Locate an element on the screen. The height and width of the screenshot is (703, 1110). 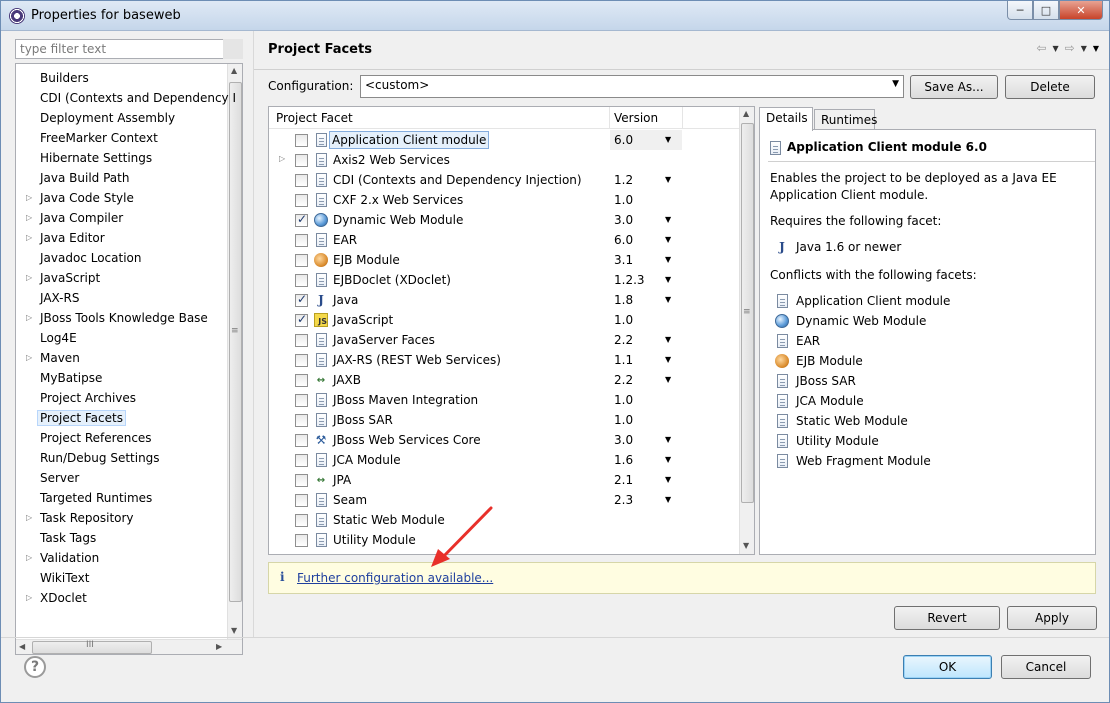
sidebar-item: FreeMarker Context is located at coordinates (123, 138).